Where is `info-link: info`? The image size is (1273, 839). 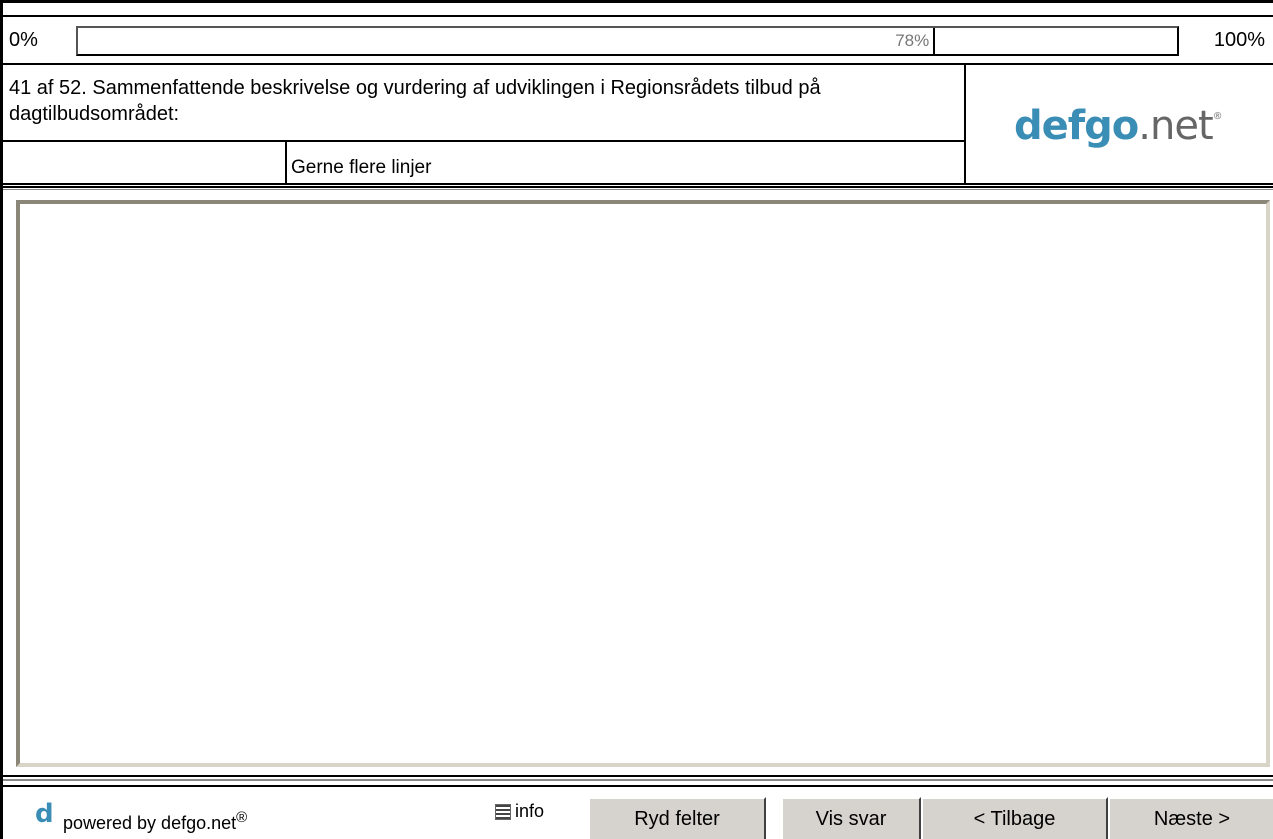
info-link: info is located at coordinates (519, 811).